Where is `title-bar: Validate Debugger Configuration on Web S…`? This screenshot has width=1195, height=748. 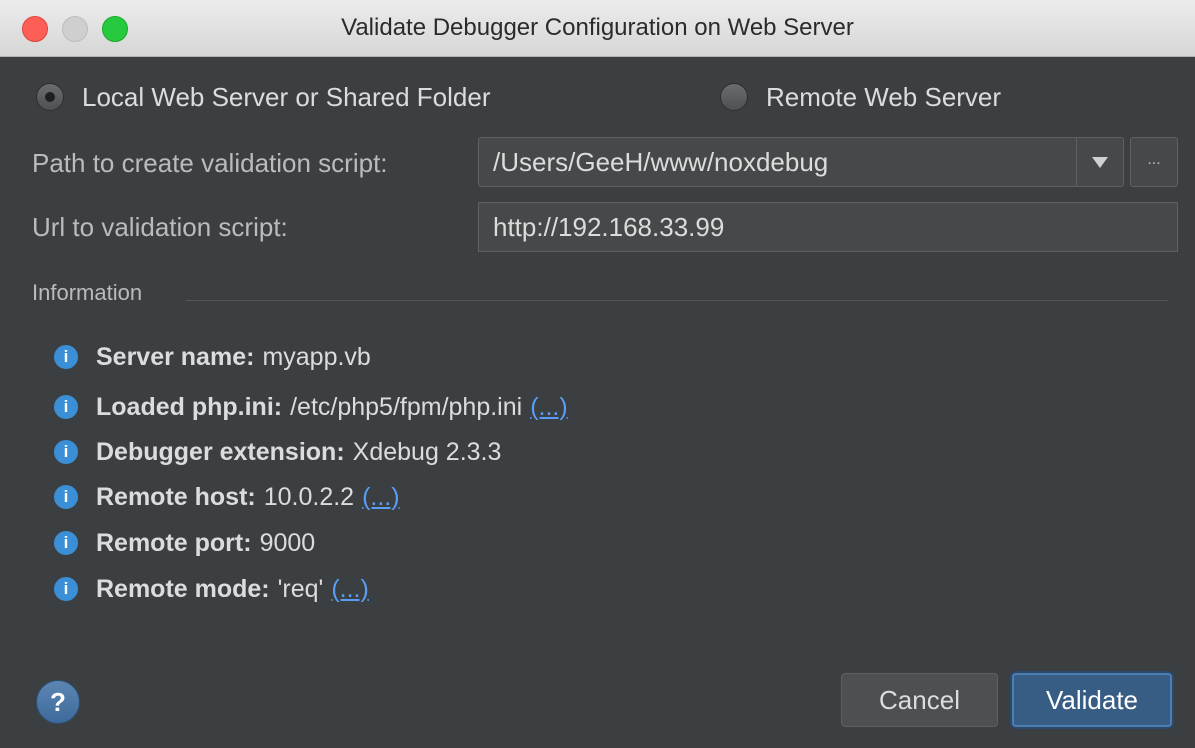 title-bar: Validate Debugger Configuration on Web S… is located at coordinates (597, 28).